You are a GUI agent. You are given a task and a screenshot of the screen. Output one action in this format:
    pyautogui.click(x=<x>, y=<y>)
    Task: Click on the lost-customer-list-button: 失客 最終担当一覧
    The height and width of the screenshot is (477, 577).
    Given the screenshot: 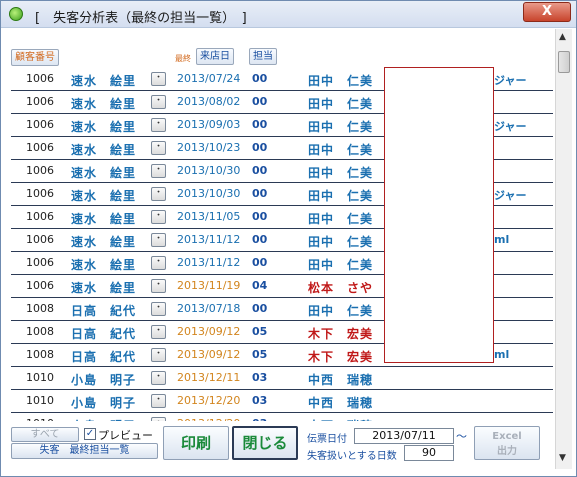 What is the action you would take?
    pyautogui.click(x=84, y=451)
    